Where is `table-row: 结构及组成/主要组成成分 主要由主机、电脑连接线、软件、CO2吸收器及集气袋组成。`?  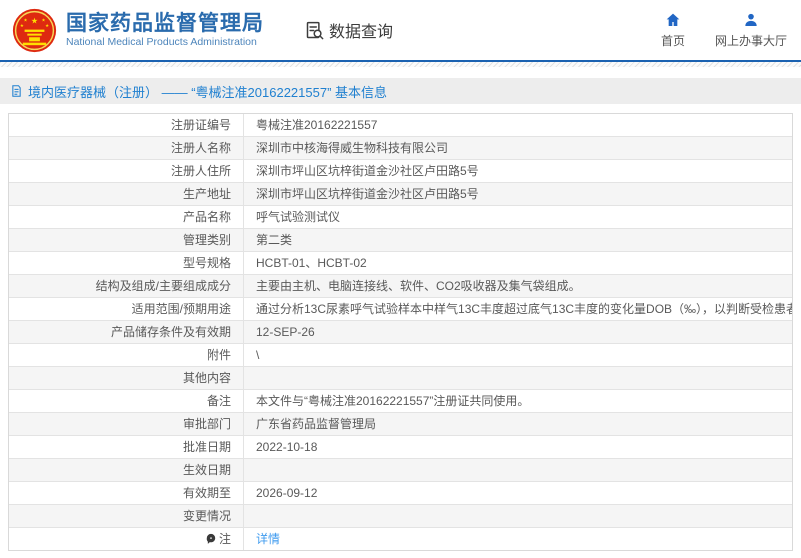
table-row: 结构及组成/主要组成成分 主要由主机、电脑连接线、软件、CO2吸收器及集气袋组成。 is located at coordinates (400, 285).